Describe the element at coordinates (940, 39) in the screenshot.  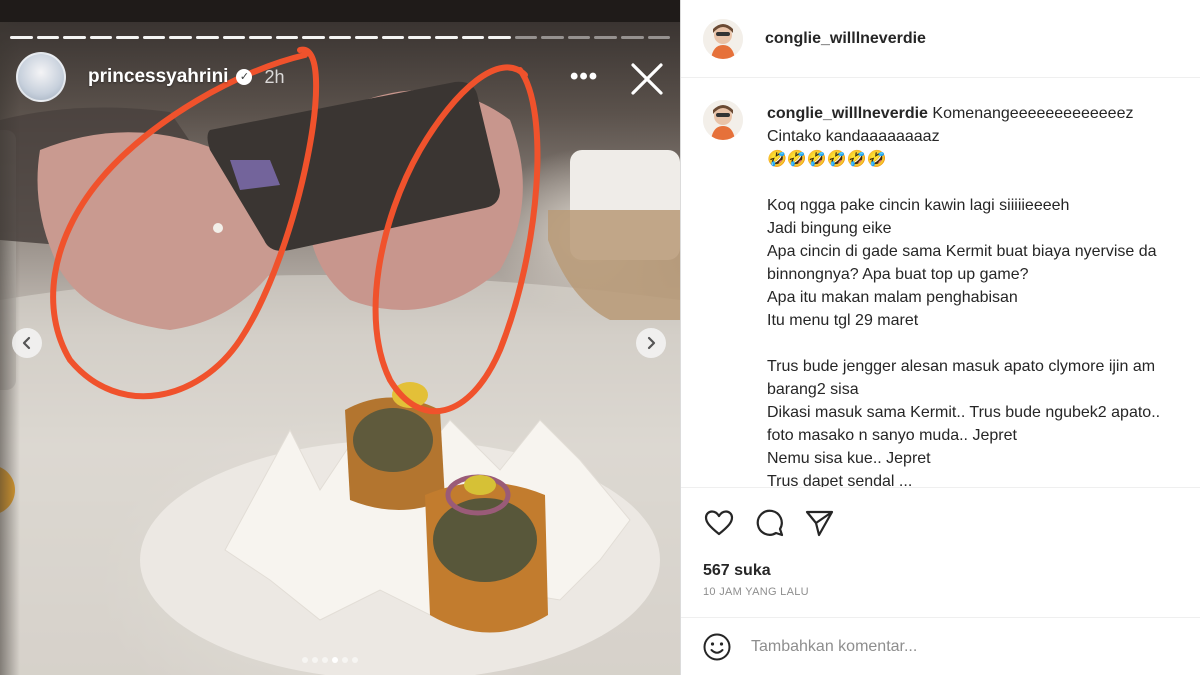
I see `post-header: conglie_willlneverdie` at that location.